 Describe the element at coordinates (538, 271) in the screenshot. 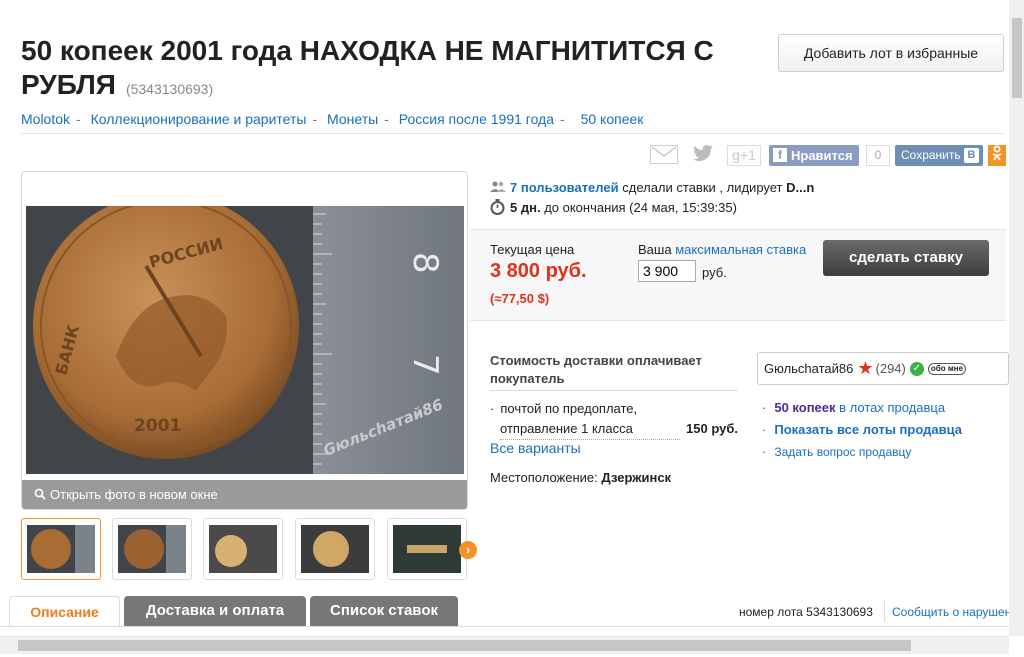

I see `current-price-value: 3 800 руб.` at that location.